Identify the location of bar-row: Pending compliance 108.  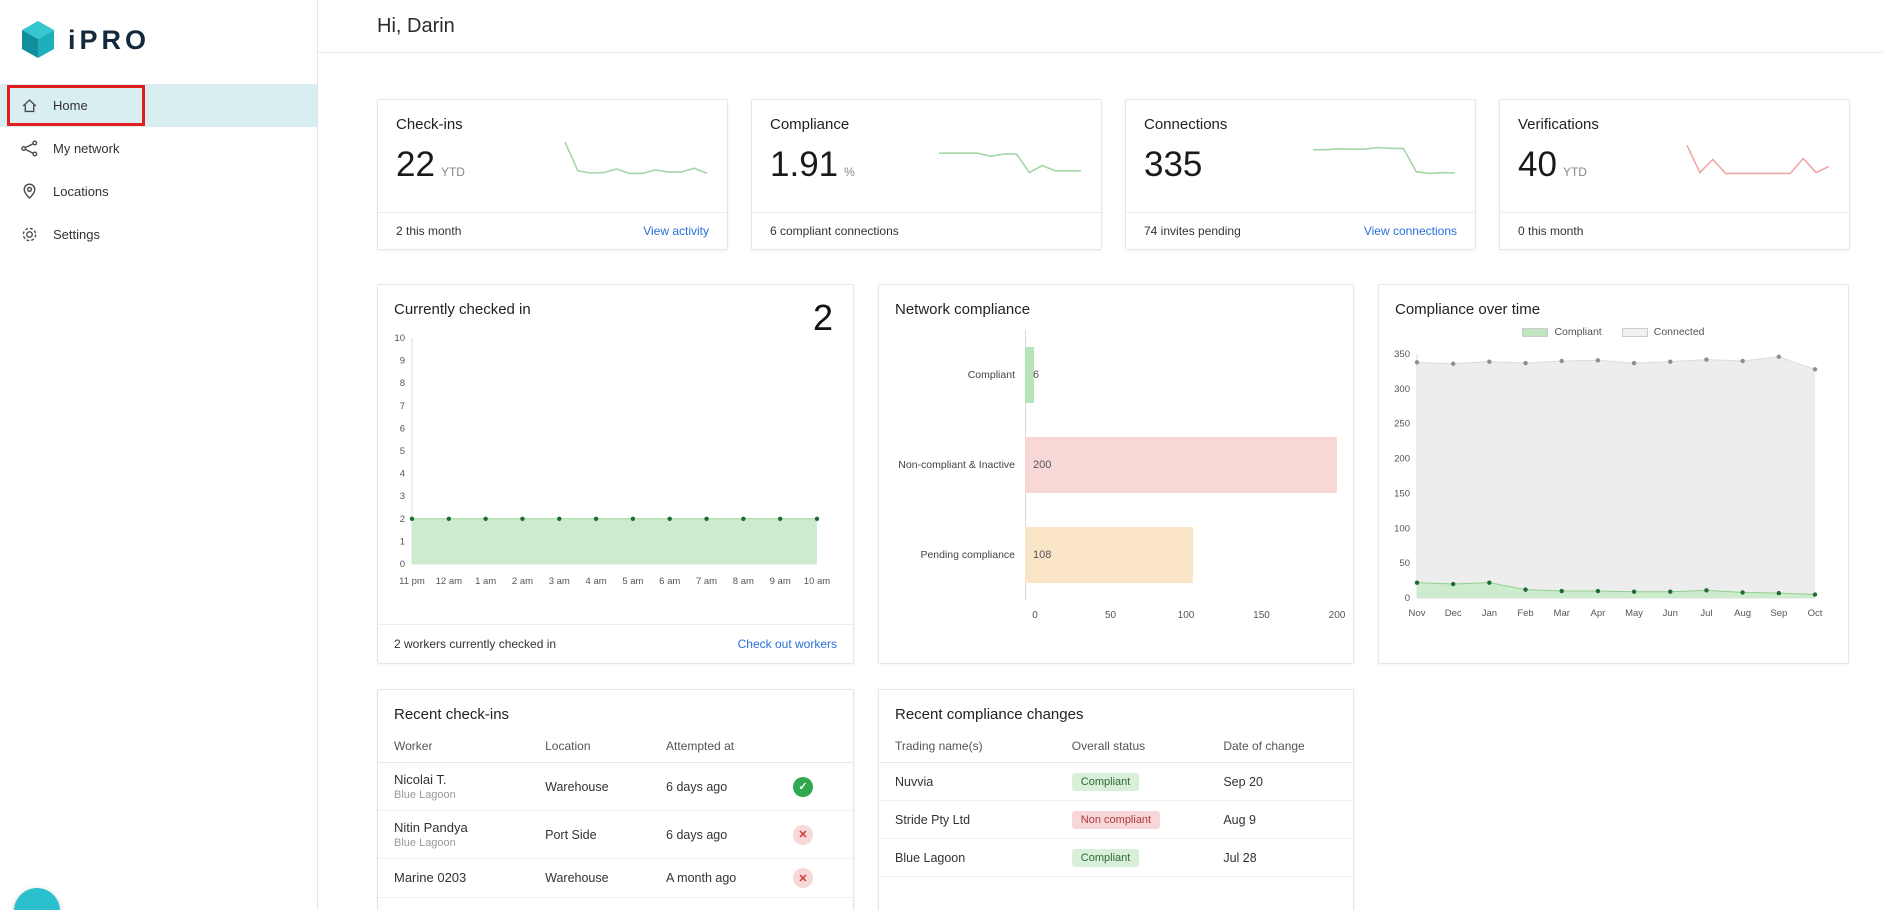
(1116, 555).